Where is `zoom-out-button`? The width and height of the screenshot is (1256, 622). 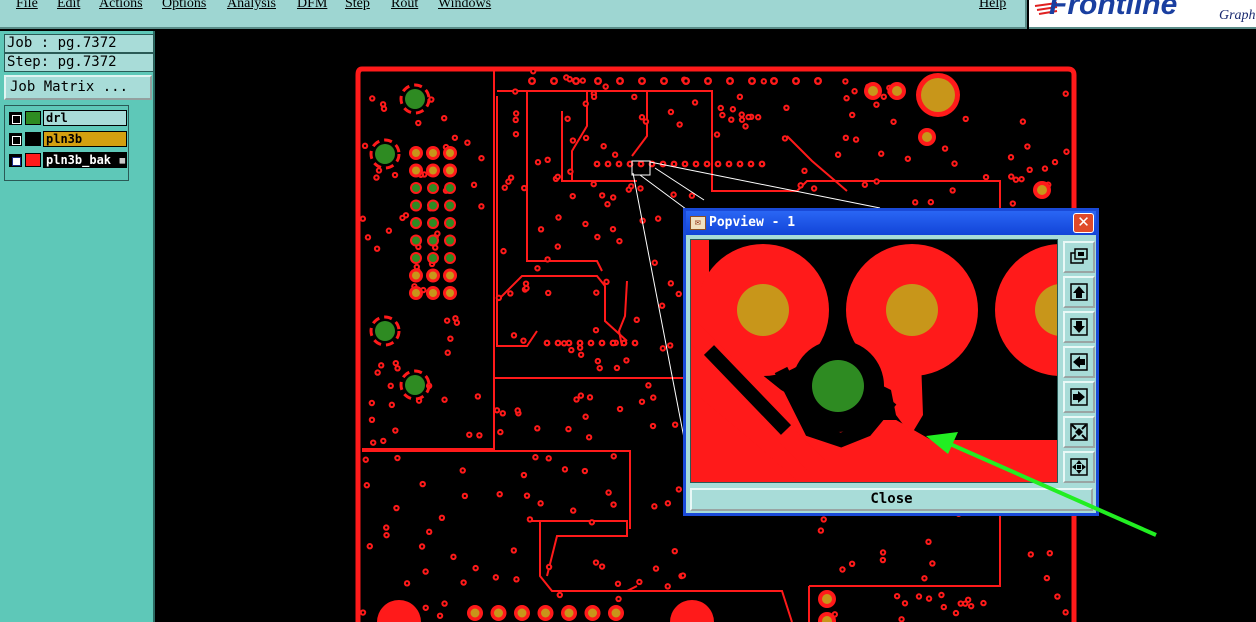 zoom-out-button is located at coordinates (1079, 467).